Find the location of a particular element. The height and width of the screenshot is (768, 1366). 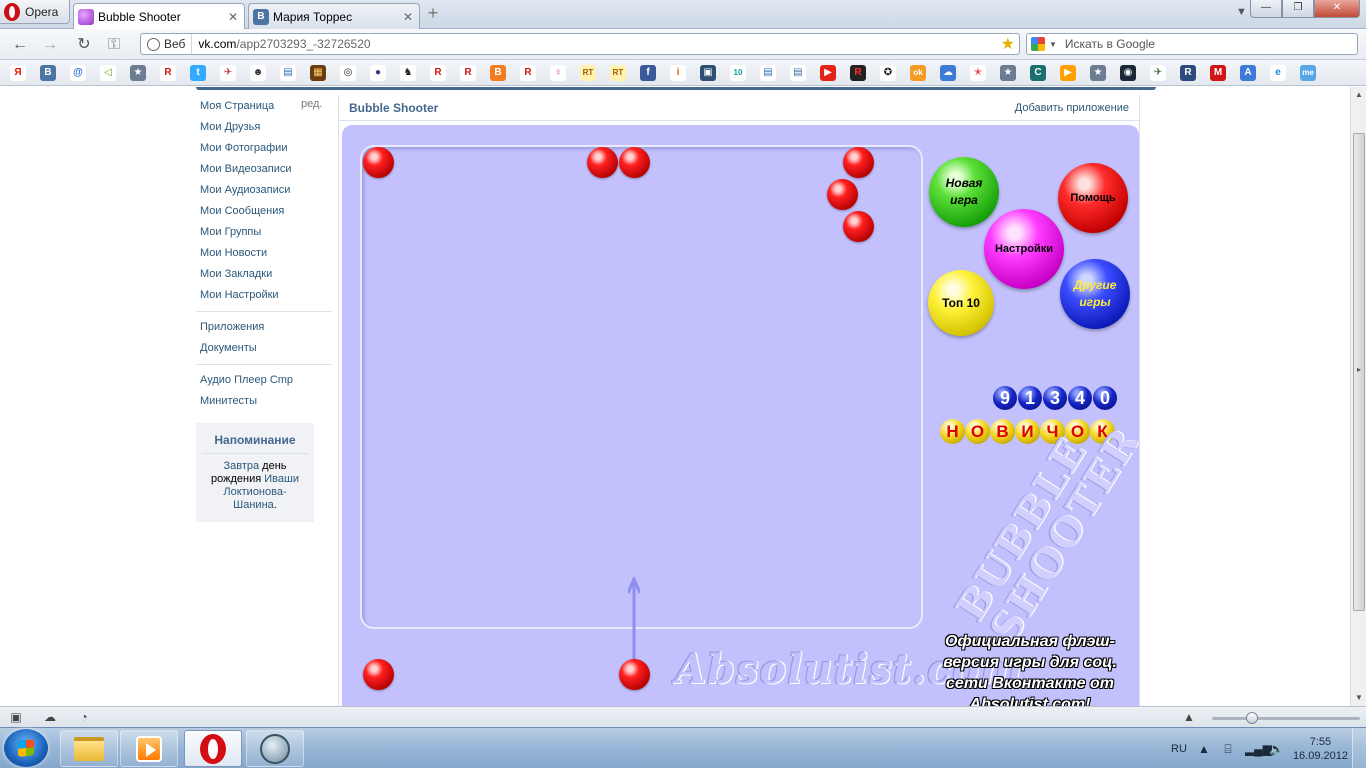

r-black-icon: R is located at coordinates (858, 73).